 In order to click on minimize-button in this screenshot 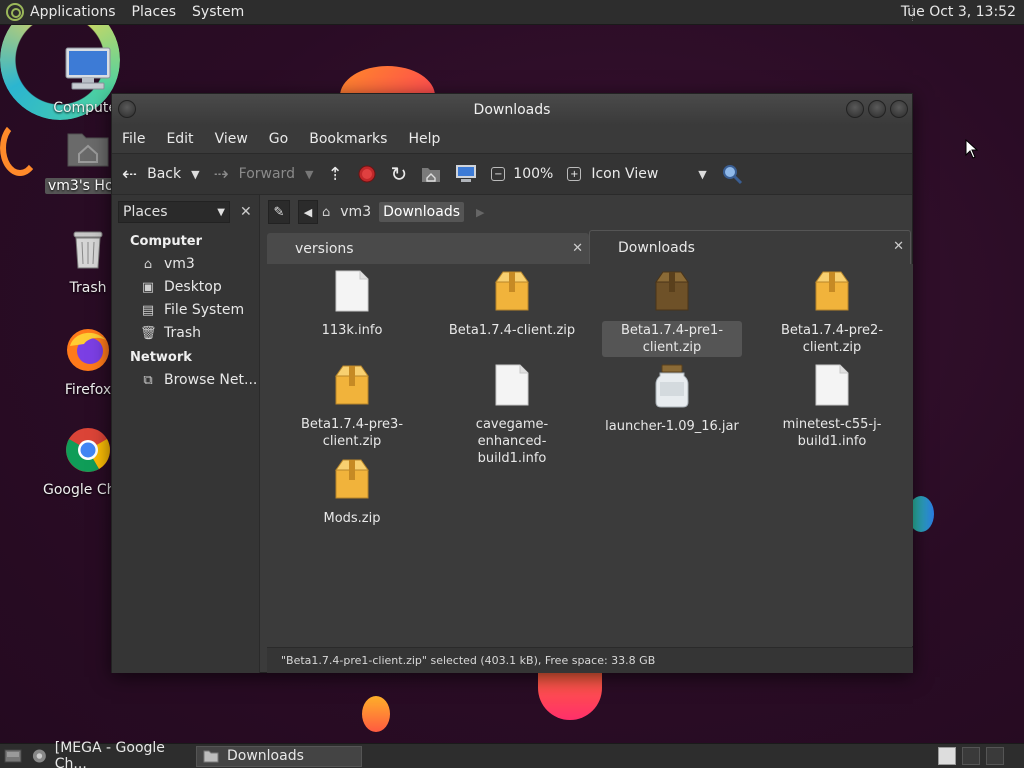, I will do `click(855, 109)`.